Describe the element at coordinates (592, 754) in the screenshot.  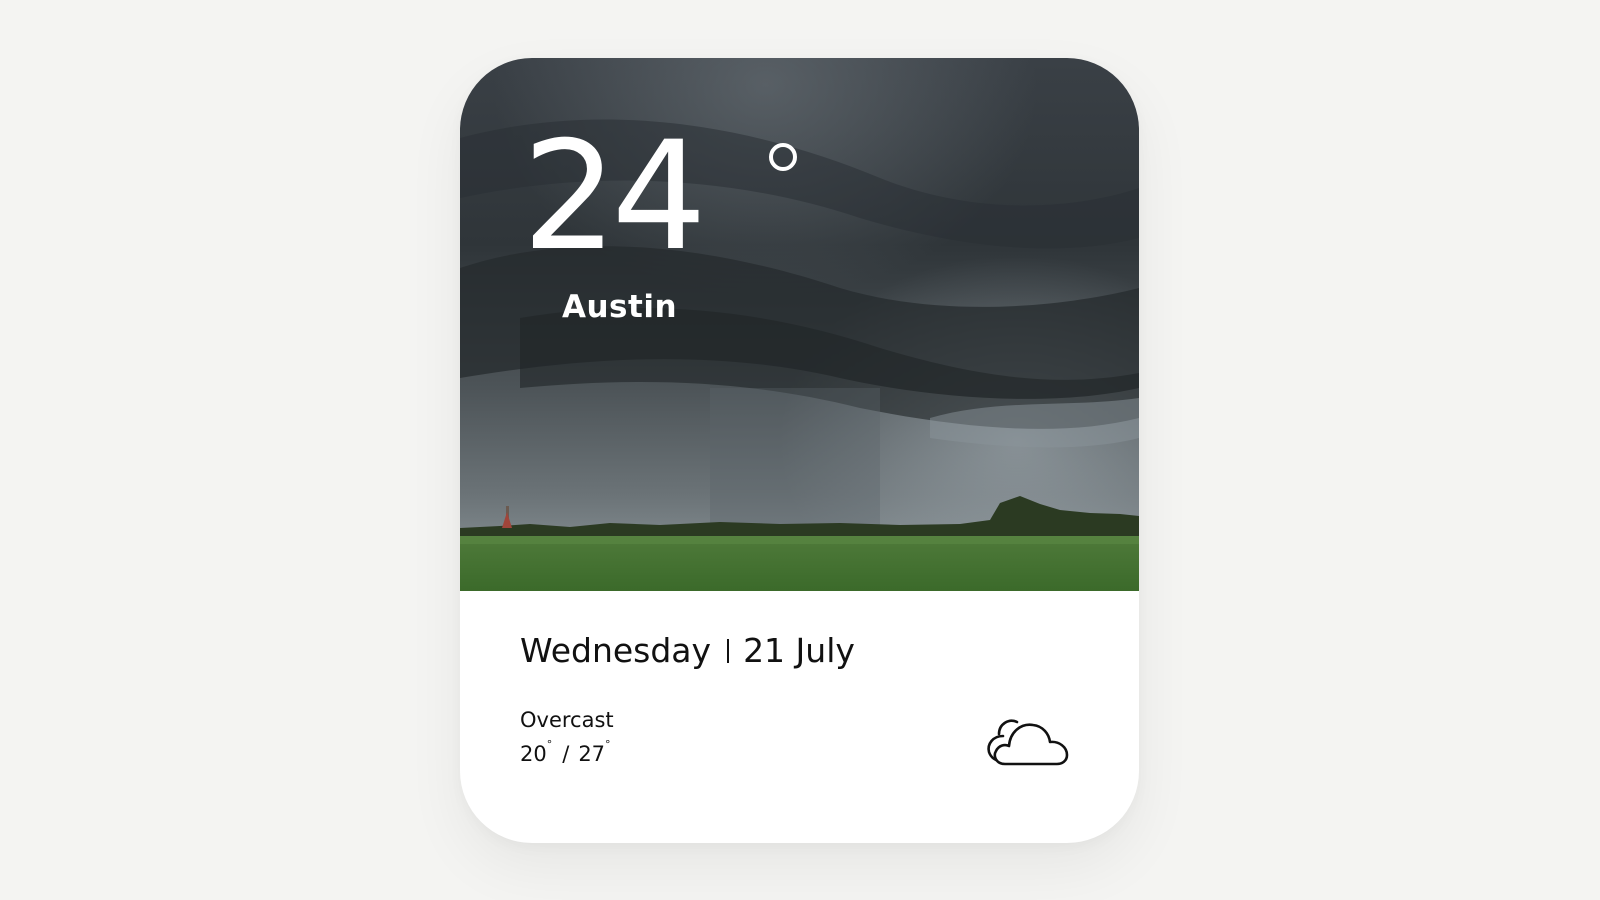
I see `high-temperature: 27` at that location.